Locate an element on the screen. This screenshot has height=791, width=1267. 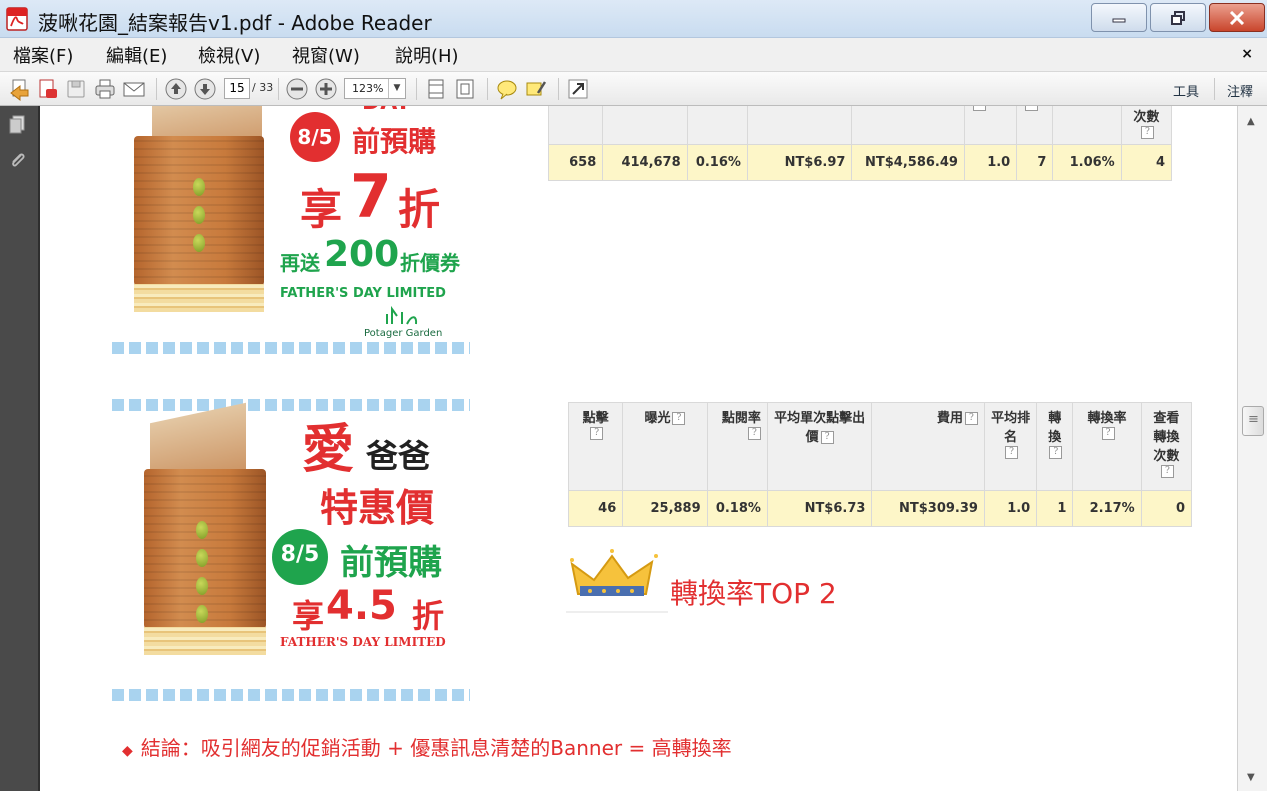
banner2-discount-prefix: 享 is located at coordinates (308, 616).